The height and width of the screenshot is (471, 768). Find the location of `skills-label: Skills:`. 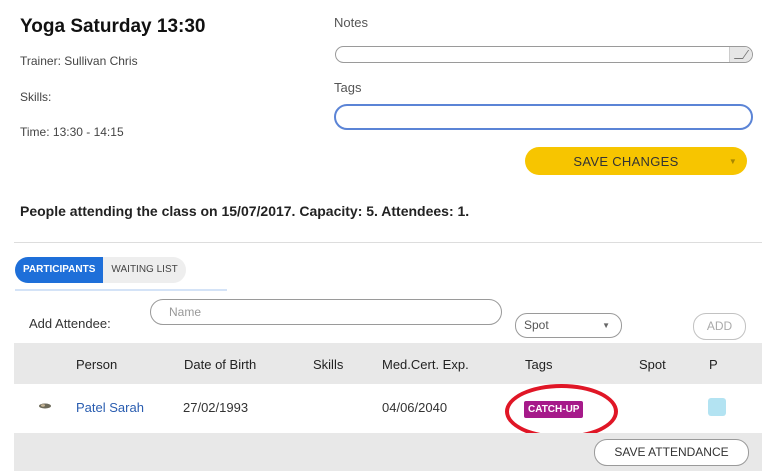

skills-label: Skills: is located at coordinates (36, 97).